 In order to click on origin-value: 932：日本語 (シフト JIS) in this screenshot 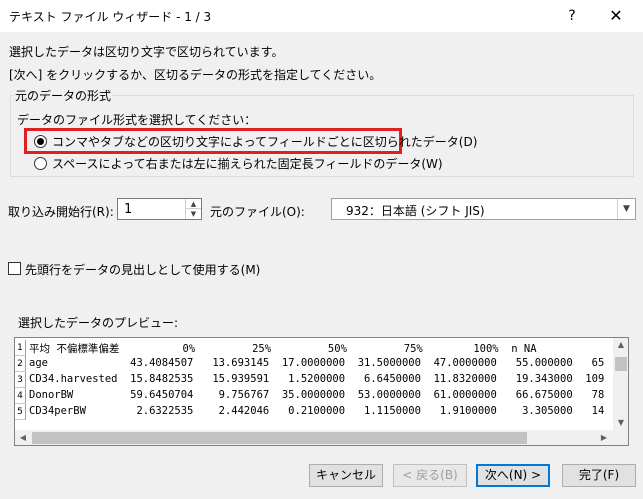, I will do `click(415, 211)`.